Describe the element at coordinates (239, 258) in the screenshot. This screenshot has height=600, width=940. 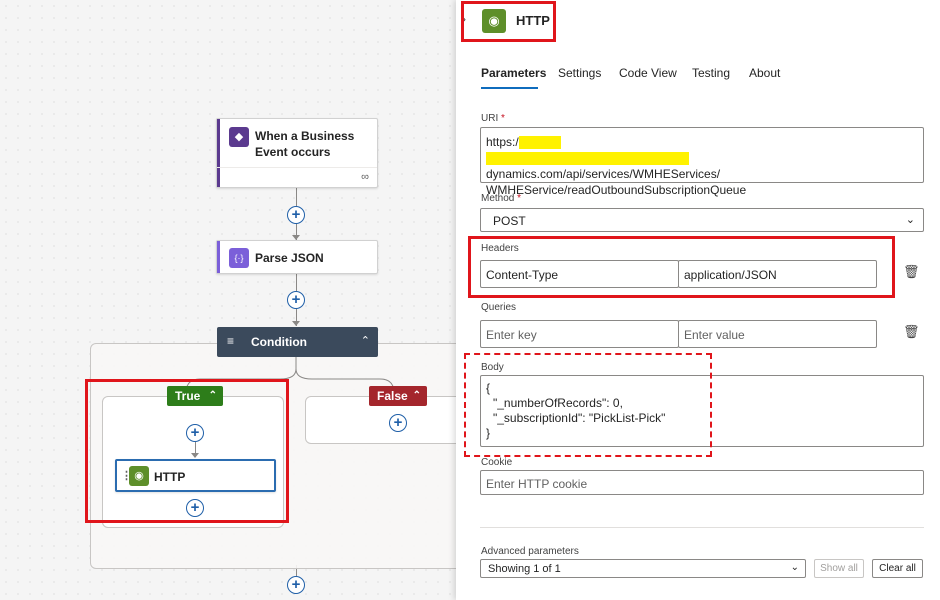
I see `parse-json-icon: {·}` at that location.